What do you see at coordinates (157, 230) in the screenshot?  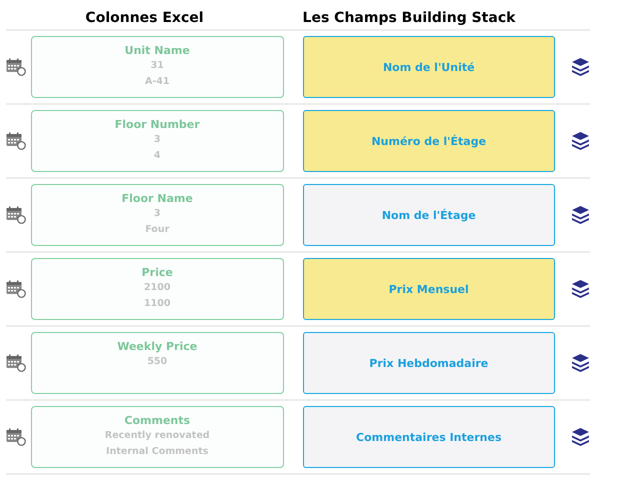 I see `sample-value: Four` at bounding box center [157, 230].